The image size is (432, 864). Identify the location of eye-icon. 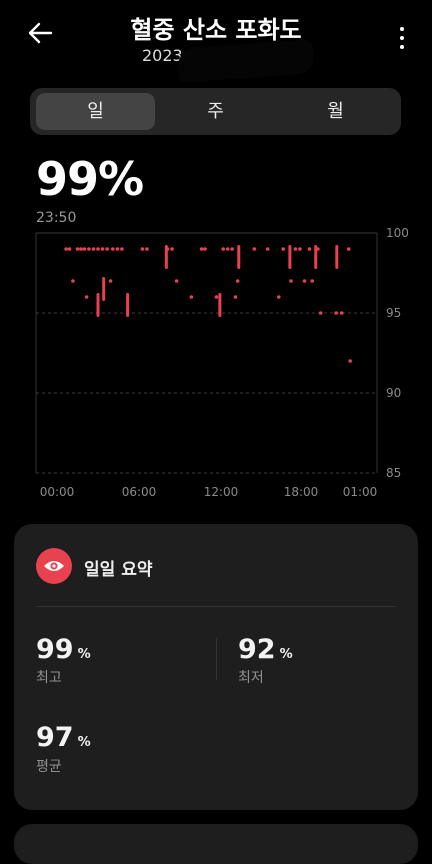
(54, 566).